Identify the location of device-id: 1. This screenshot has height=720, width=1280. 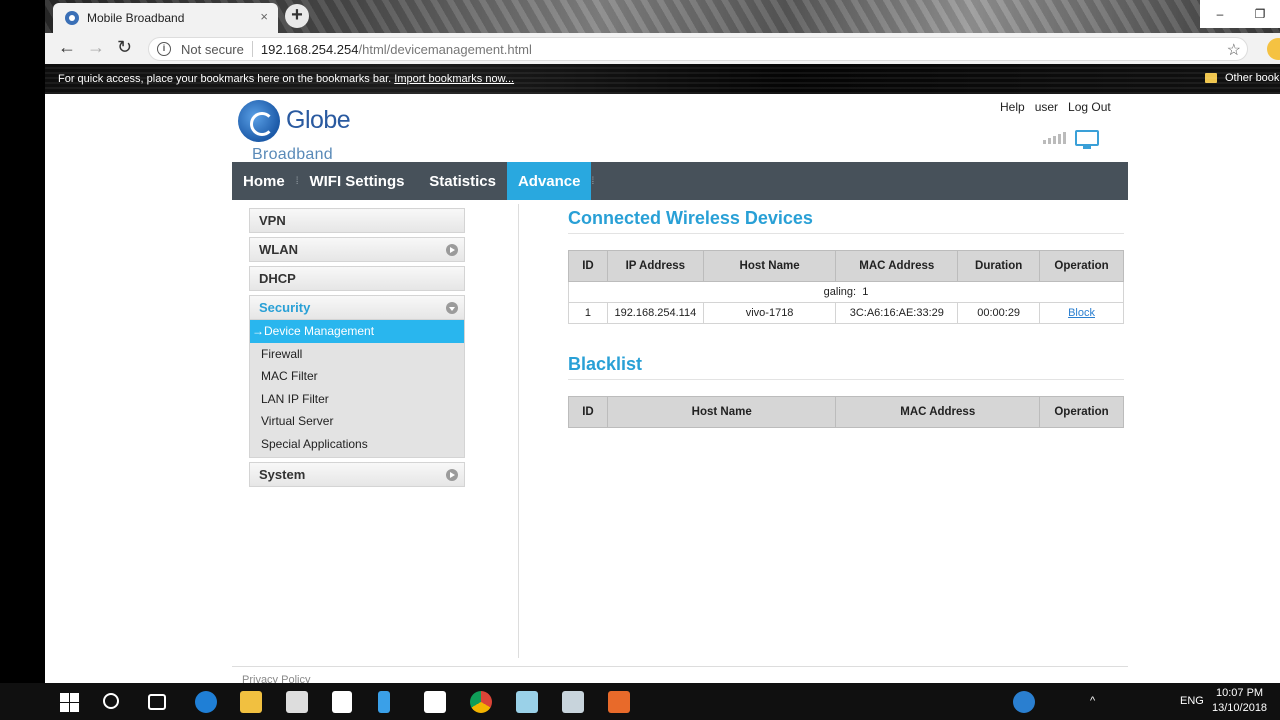
(588, 313).